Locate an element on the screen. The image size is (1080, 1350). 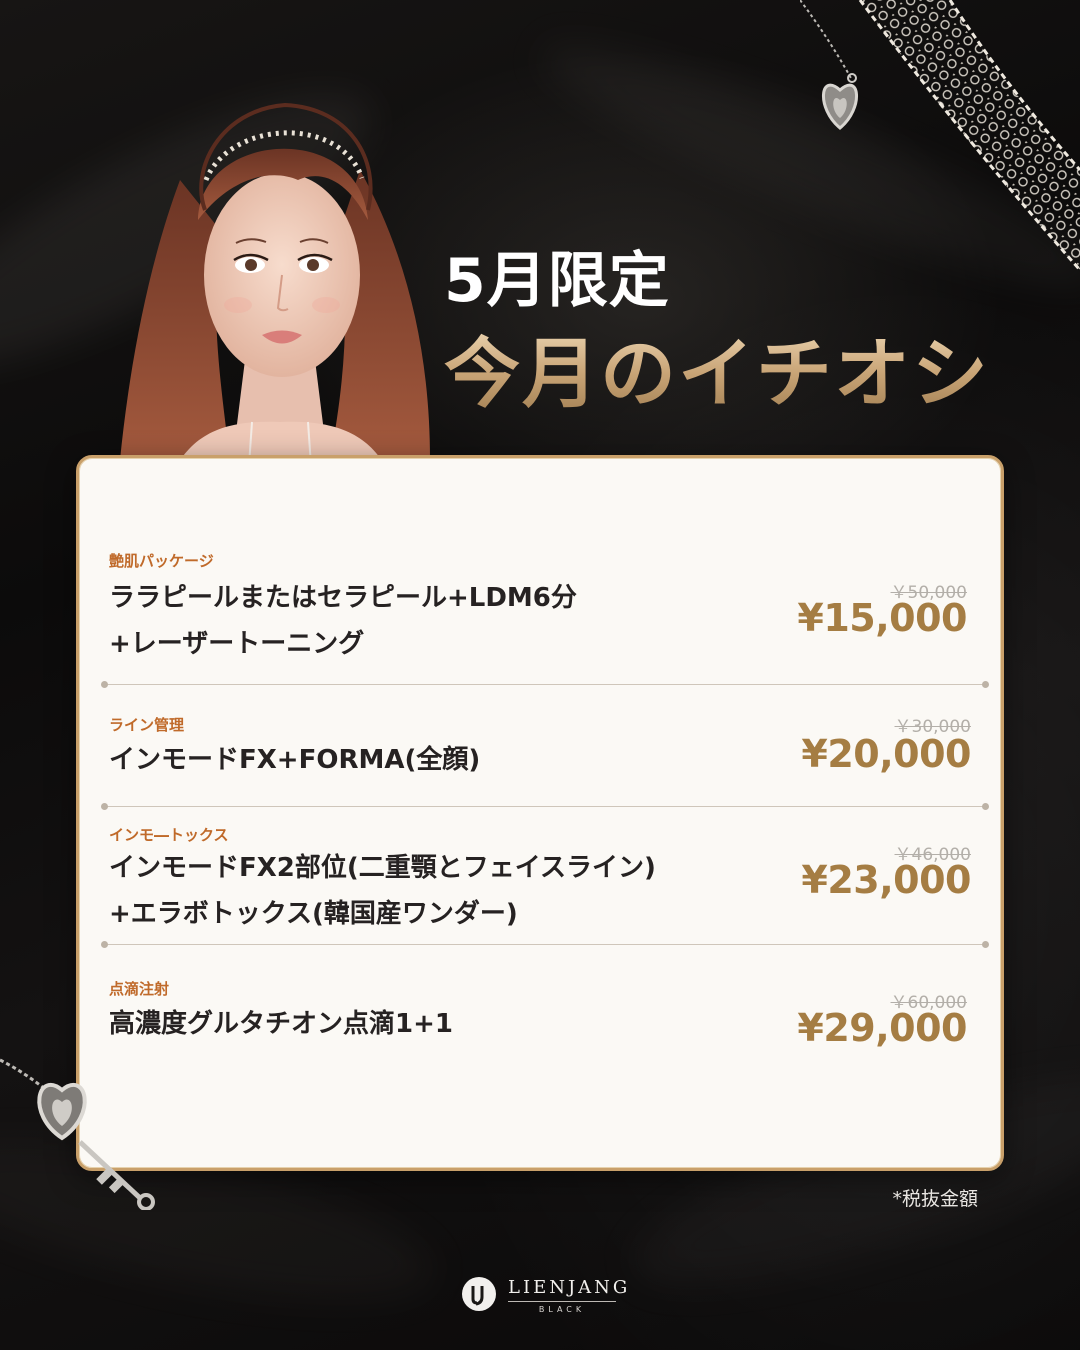
menu-item: 点滴注射 高濃度グルタチオン点滴1+1 ￥60,000 ¥29,000 is located at coordinates (540, 1023).